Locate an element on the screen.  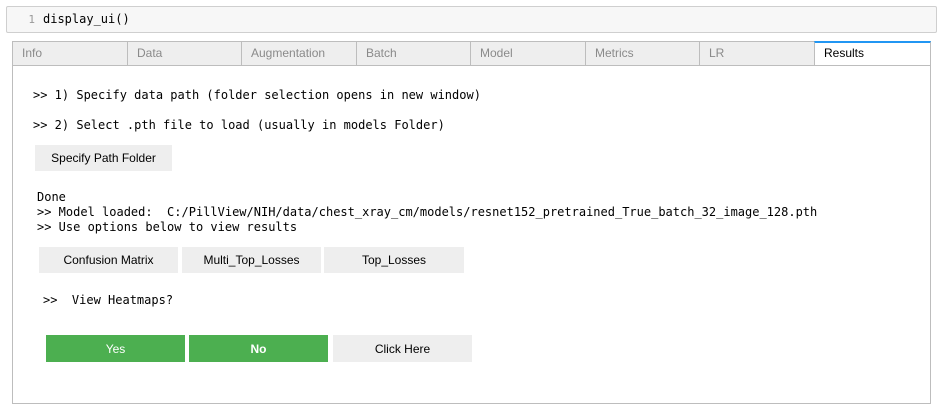
tab-data: Data is located at coordinates (184, 53).